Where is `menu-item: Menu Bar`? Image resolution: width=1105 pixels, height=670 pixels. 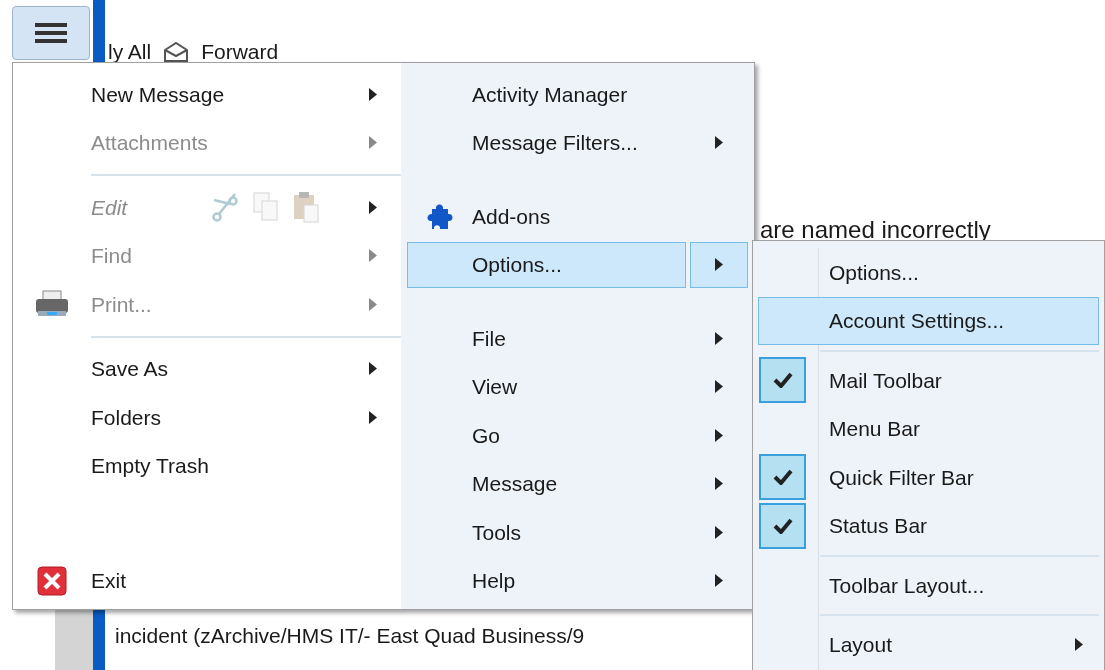
menu-item: Menu Bar is located at coordinates (928, 428).